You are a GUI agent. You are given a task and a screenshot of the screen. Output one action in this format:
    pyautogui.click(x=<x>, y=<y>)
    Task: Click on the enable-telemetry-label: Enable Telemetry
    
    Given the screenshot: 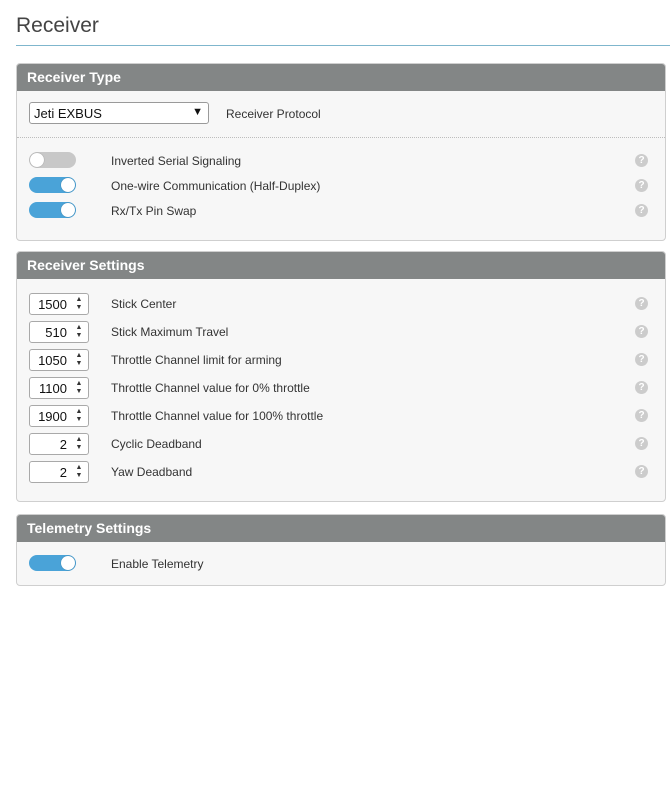 What is the action you would take?
    pyautogui.click(x=157, y=564)
    